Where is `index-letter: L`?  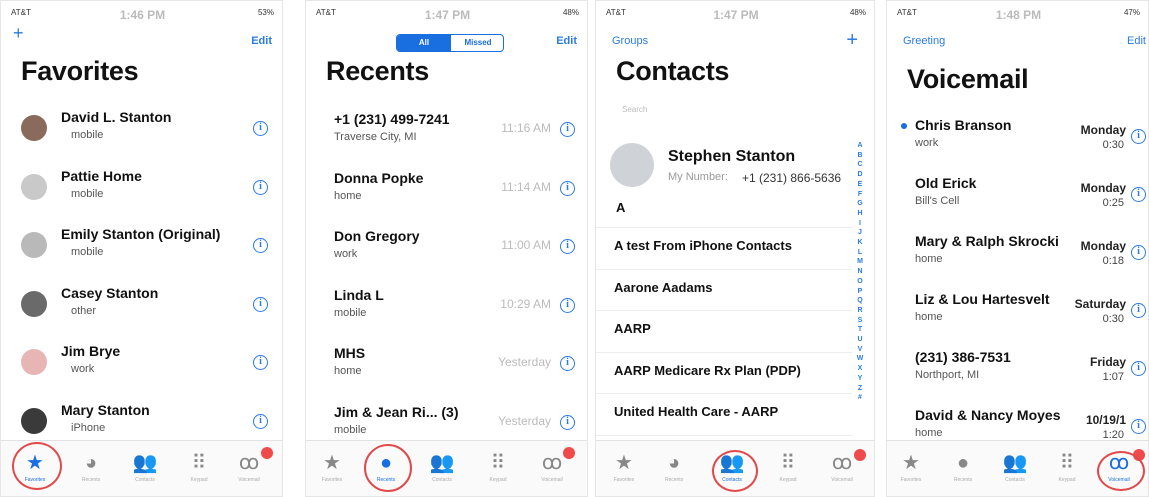 index-letter: L is located at coordinates (860, 253).